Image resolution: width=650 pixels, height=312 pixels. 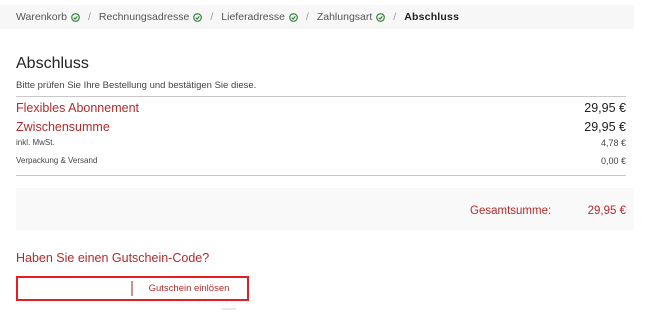 I want to click on summary-divider-bottom, so click(x=321, y=175).